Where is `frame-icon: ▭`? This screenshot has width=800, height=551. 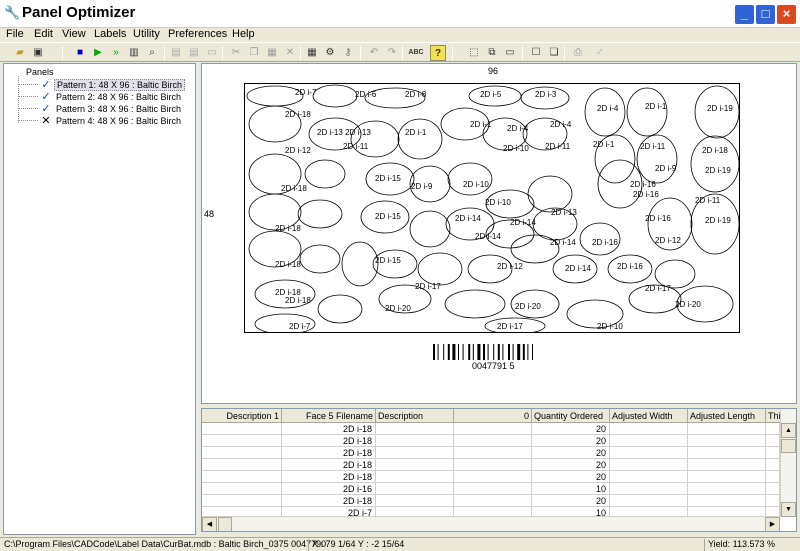 frame-icon: ▭ is located at coordinates (510, 53).